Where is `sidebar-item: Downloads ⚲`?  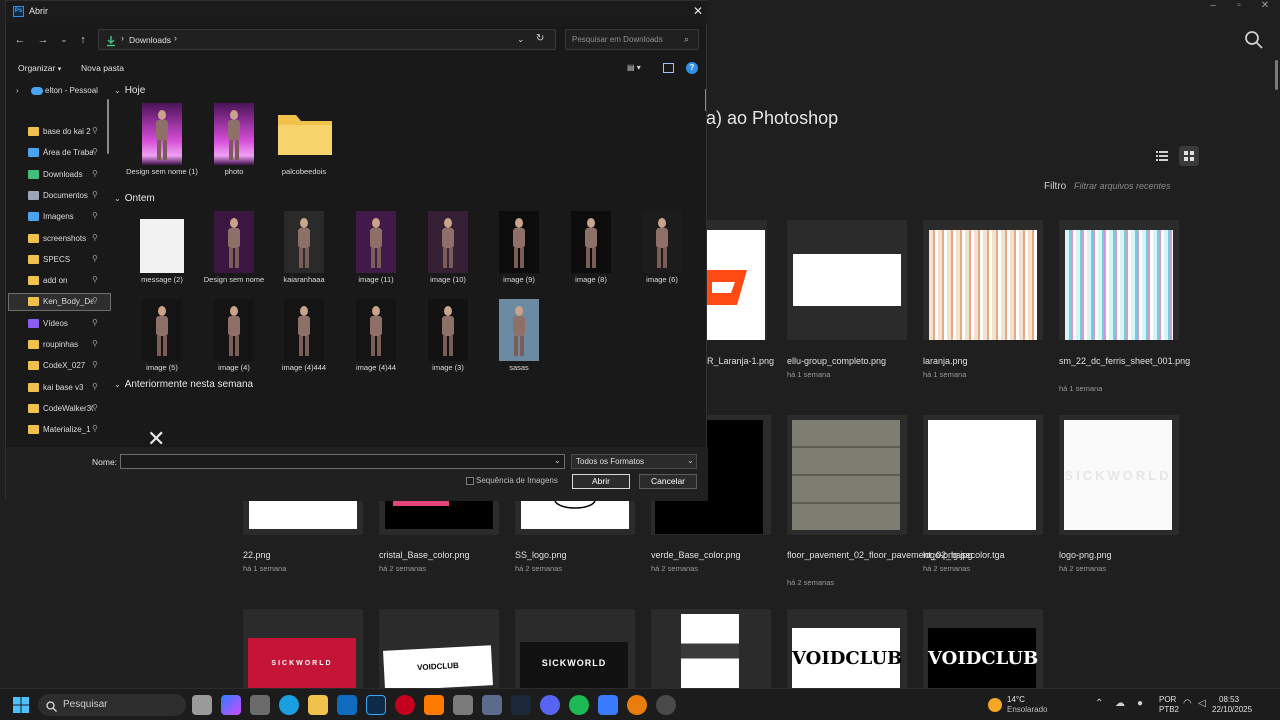 sidebar-item: Downloads ⚲ is located at coordinates (59, 175).